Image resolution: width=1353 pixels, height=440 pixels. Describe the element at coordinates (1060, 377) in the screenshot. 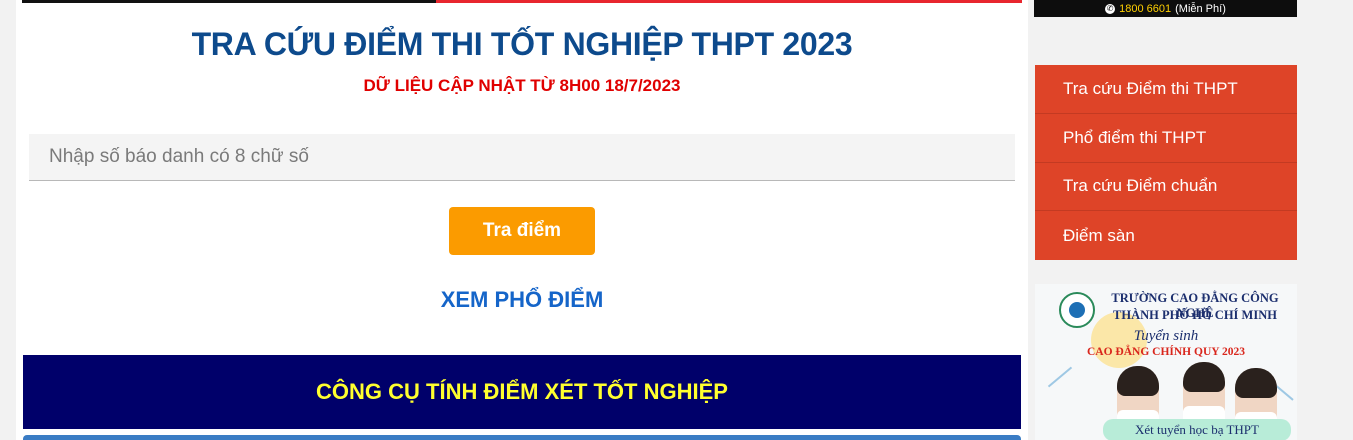

I see `ad-decor-line` at that location.